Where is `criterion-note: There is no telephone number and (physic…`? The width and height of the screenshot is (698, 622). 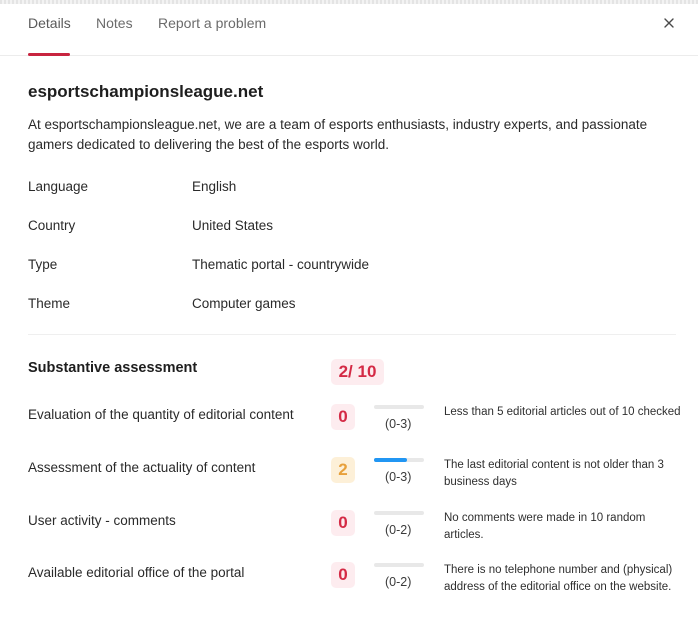 criterion-note: There is no telephone number and (physic… is located at coordinates (558, 578).